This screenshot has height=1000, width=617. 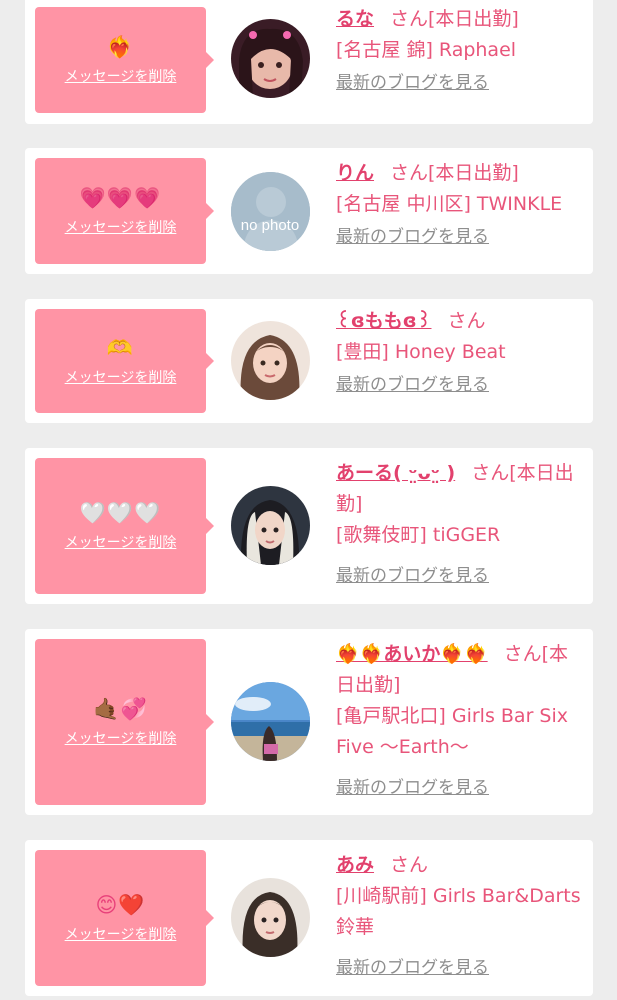 I want to click on message-bubble: 🤙🏾💞 メッセージを削除, so click(x=124, y=722).